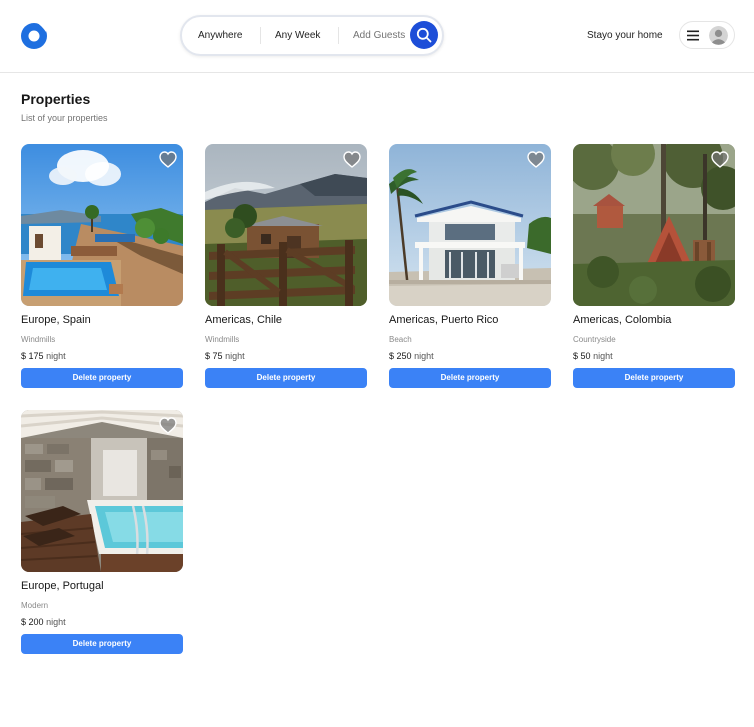 The width and height of the screenshot is (754, 727). I want to click on property-price: $ 175 night, so click(43, 356).